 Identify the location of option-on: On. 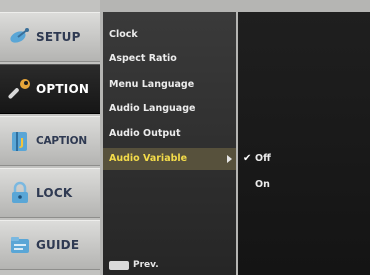
(304, 185).